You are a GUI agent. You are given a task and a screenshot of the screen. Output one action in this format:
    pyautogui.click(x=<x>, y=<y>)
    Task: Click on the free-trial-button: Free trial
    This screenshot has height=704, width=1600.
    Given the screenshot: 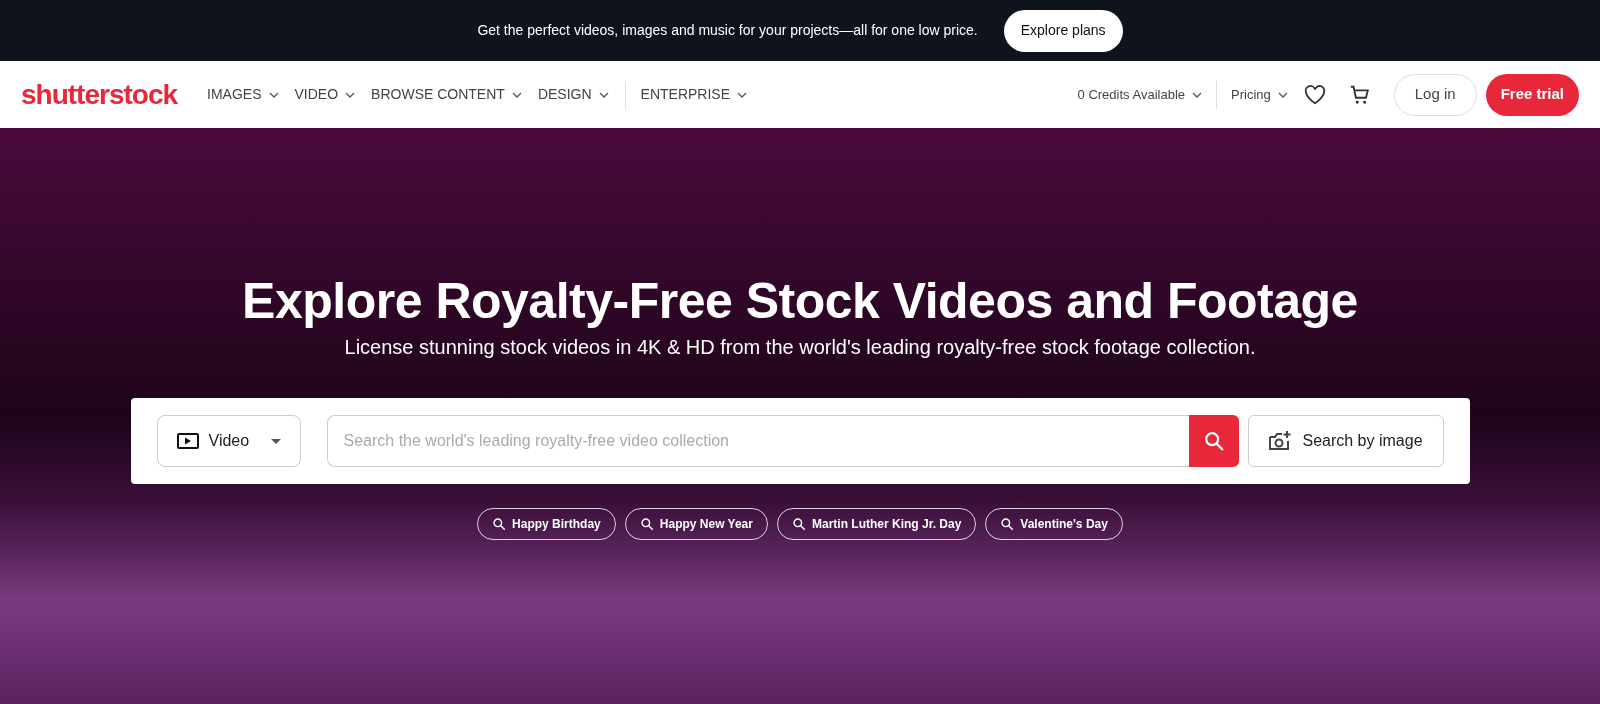 What is the action you would take?
    pyautogui.click(x=1532, y=94)
    